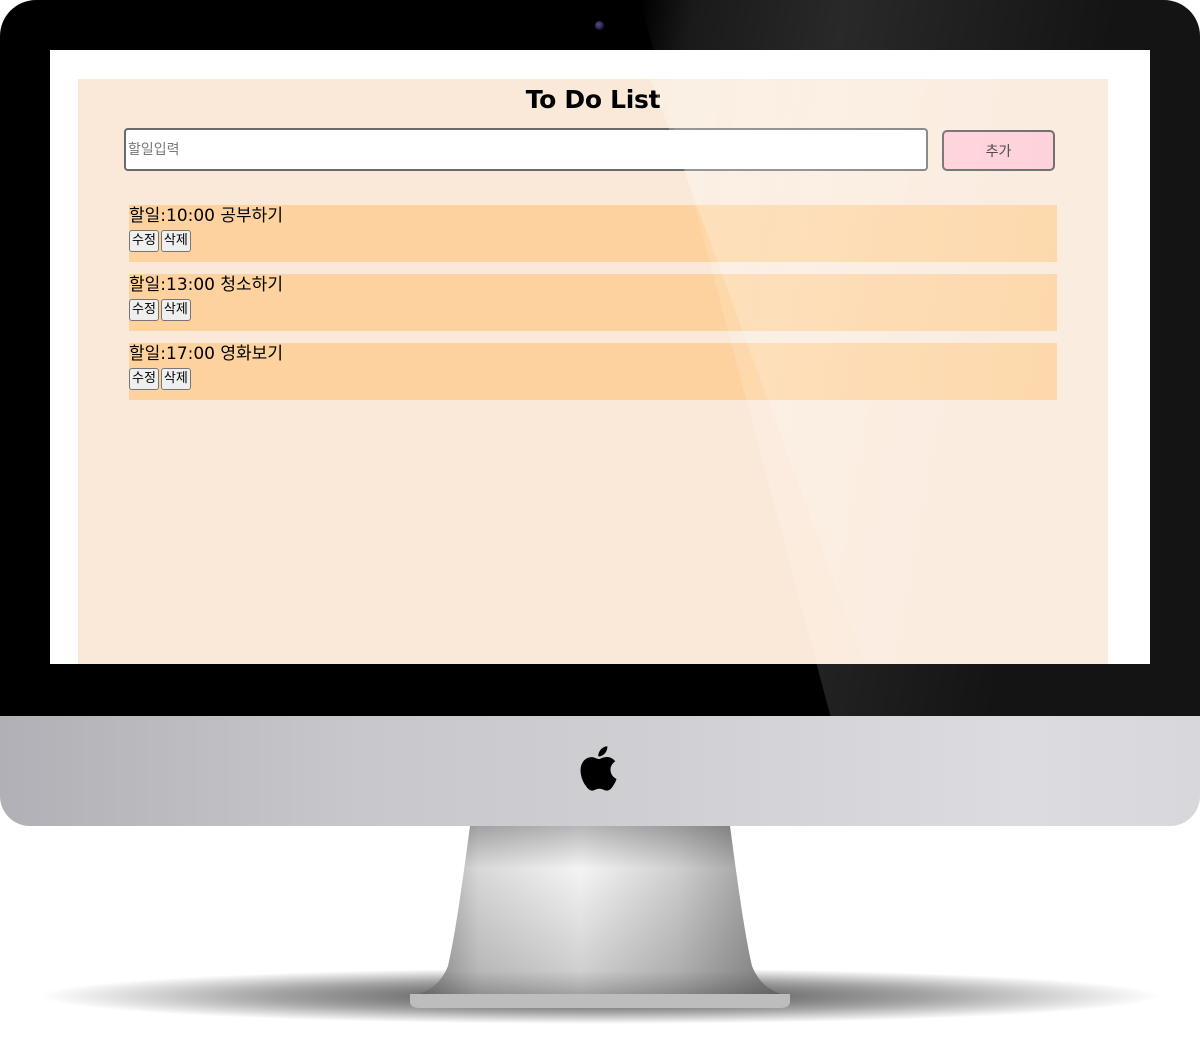 This screenshot has width=1200, height=1042. I want to click on todo-text: 할일:13:00 청소하기, so click(206, 285).